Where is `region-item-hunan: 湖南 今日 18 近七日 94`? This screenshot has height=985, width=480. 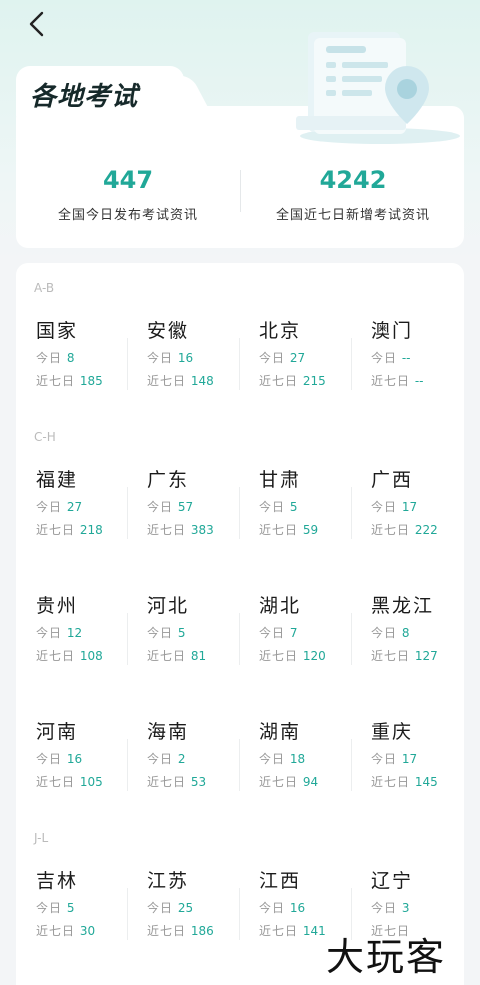 region-item-hunan: 湖南 今日 18 近七日 94 is located at coordinates (315, 767).